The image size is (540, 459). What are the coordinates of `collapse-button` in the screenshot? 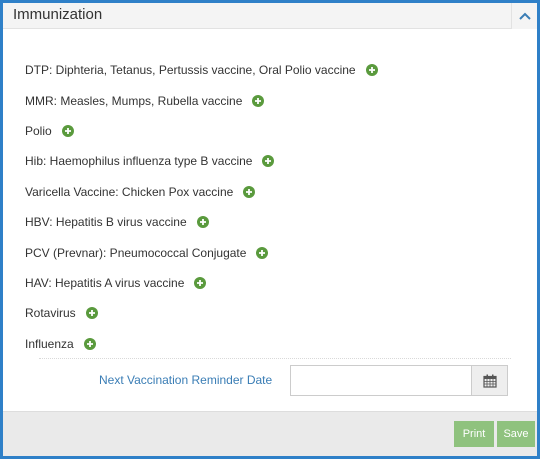 It's located at (524, 16).